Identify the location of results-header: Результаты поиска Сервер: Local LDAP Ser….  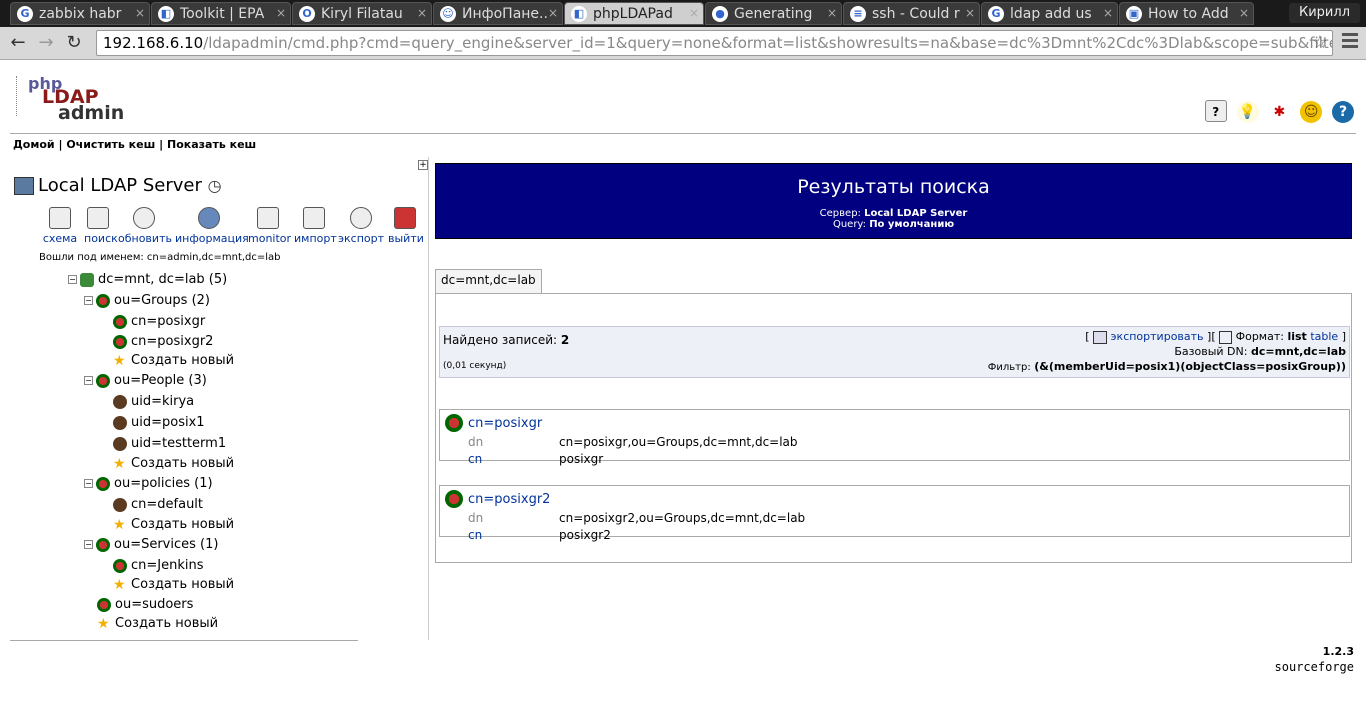
(893, 201).